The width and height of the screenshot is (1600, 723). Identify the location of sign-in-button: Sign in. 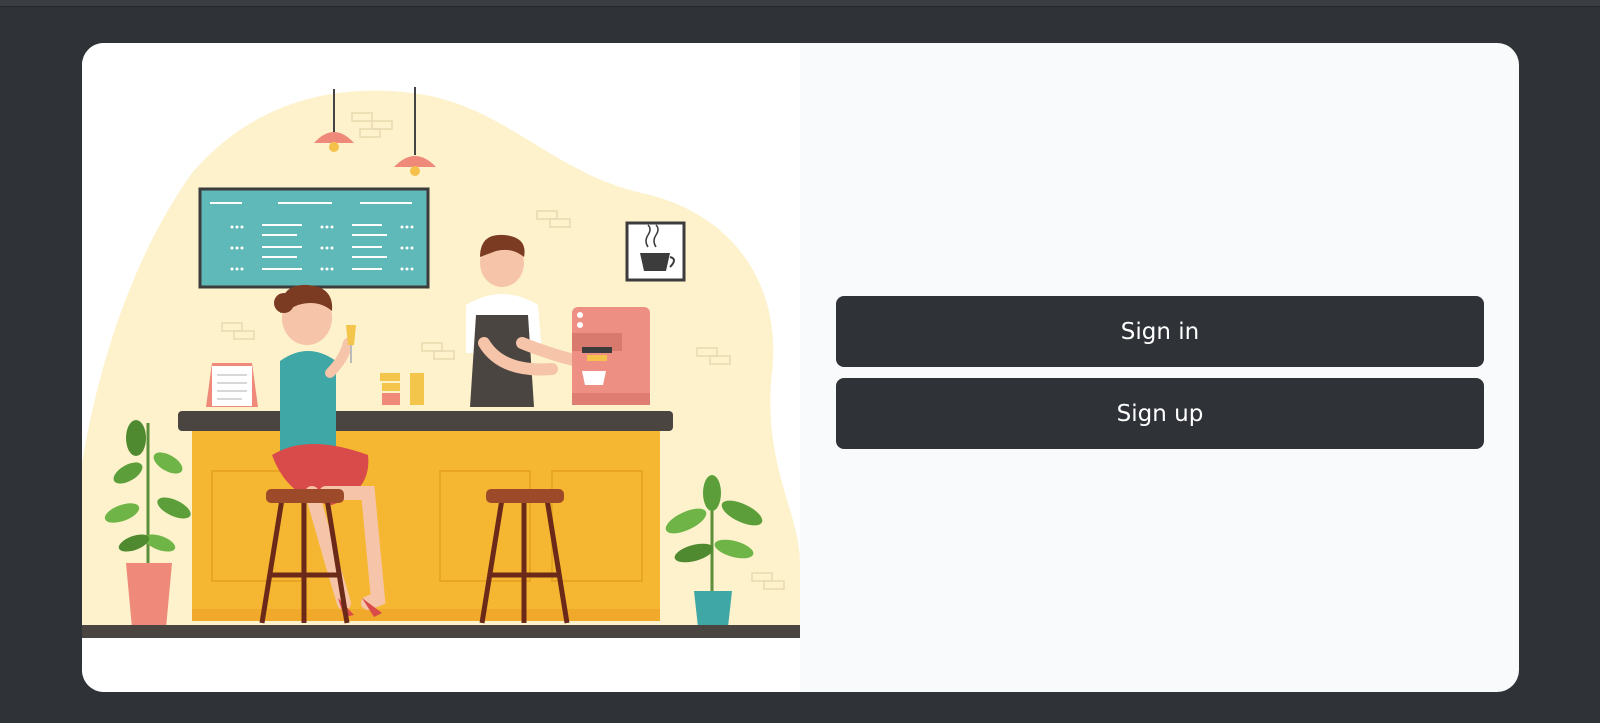
(1160, 331).